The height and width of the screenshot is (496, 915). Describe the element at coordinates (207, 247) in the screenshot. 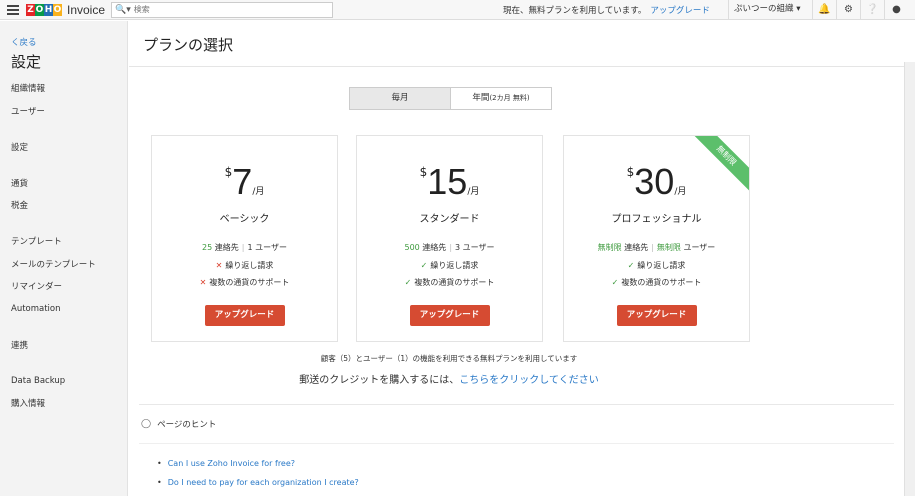

I see `contacts-limit: 25` at that location.